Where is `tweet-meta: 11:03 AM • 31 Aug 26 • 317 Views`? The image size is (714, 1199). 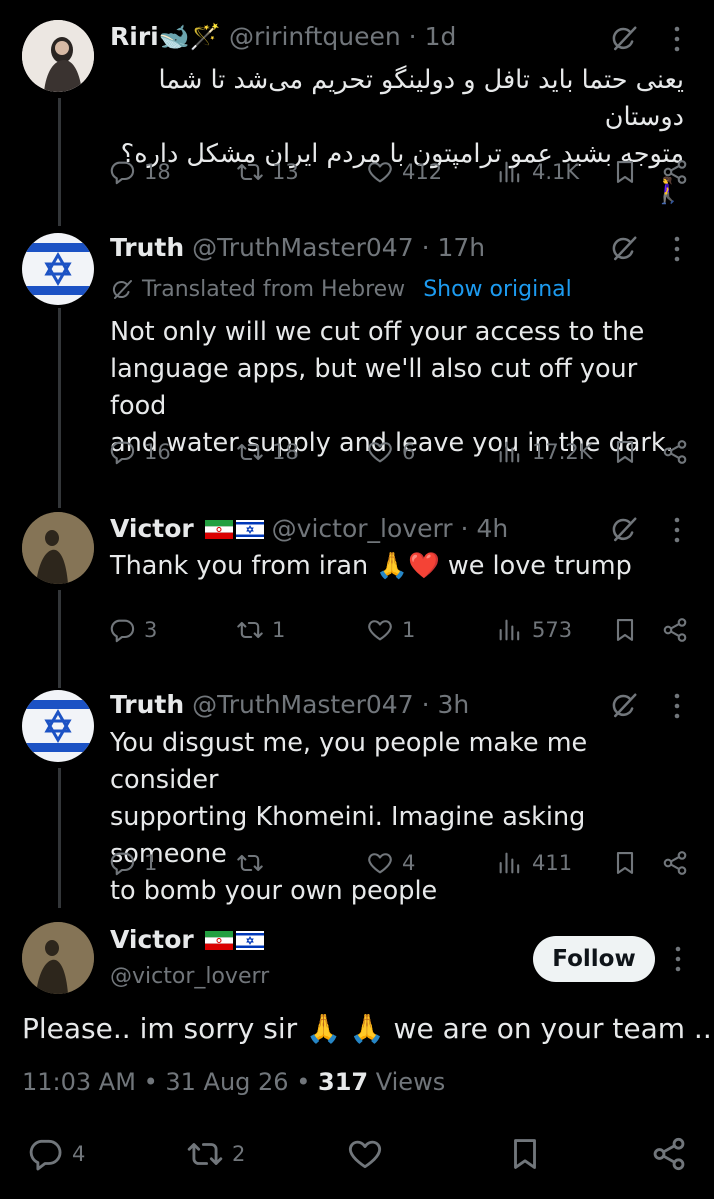
tweet-meta: 11:03 AM • 31 Aug 26 • 317 Views is located at coordinates (233, 1082).